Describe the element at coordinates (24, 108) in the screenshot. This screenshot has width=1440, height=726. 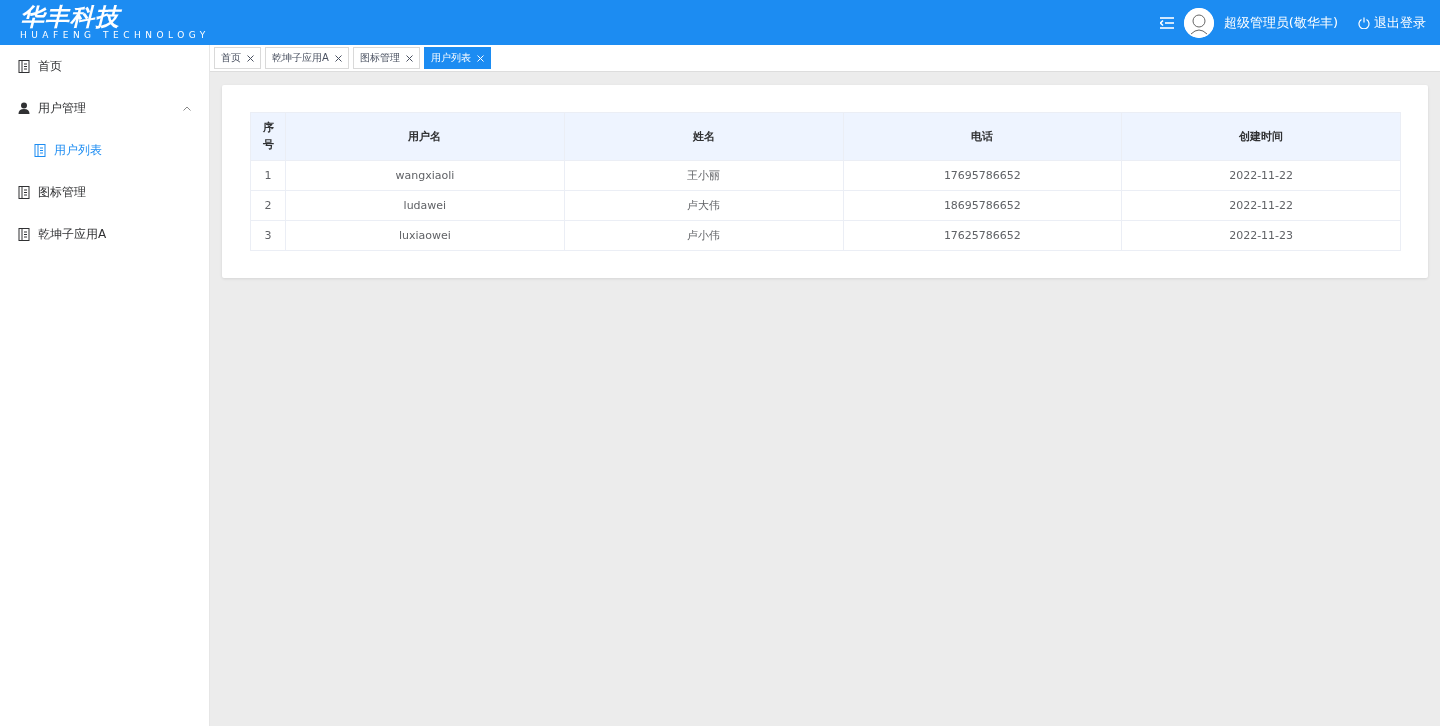
I see `user-icon` at that location.